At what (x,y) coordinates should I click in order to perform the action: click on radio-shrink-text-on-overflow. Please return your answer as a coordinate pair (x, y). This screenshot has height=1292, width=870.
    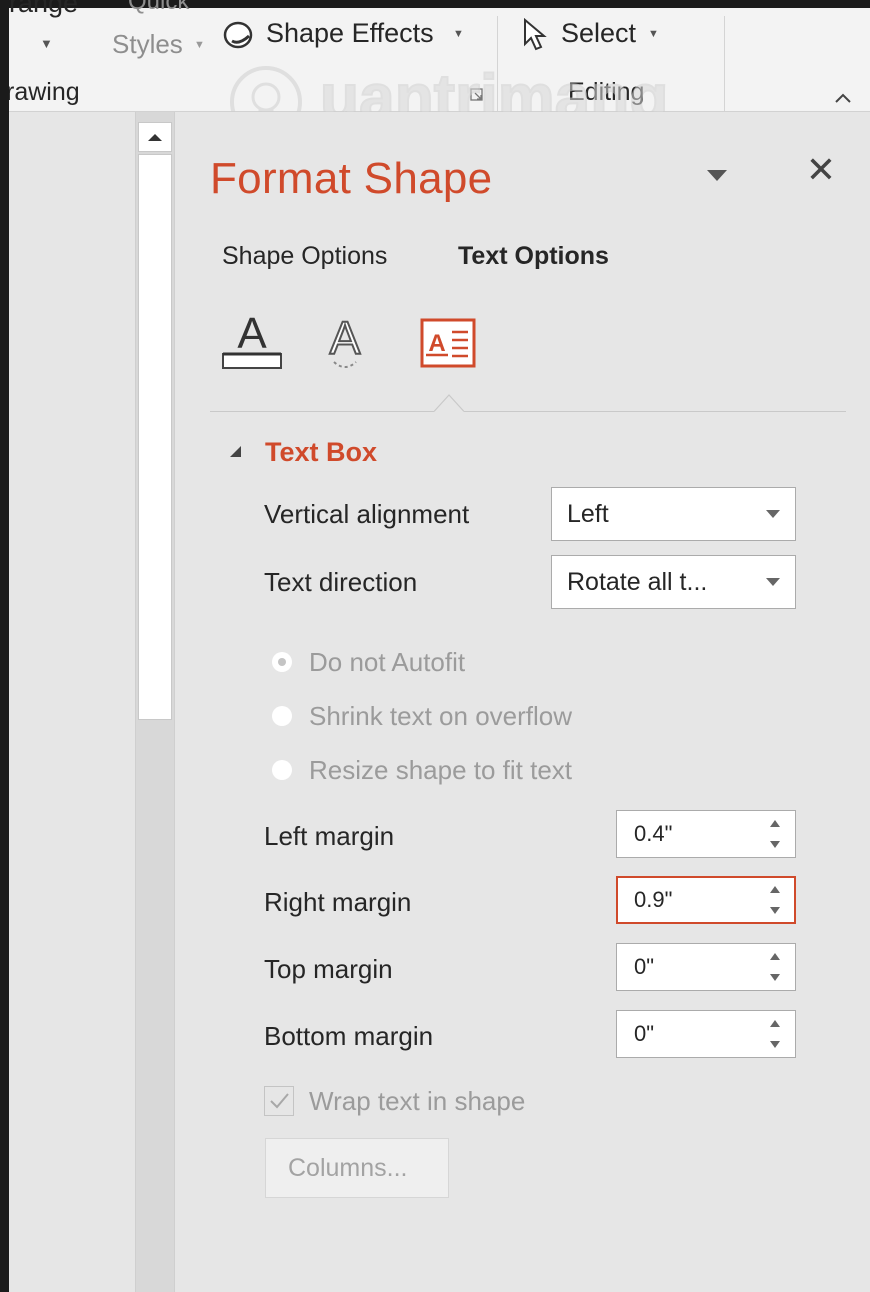
    Looking at the image, I should click on (282, 716).